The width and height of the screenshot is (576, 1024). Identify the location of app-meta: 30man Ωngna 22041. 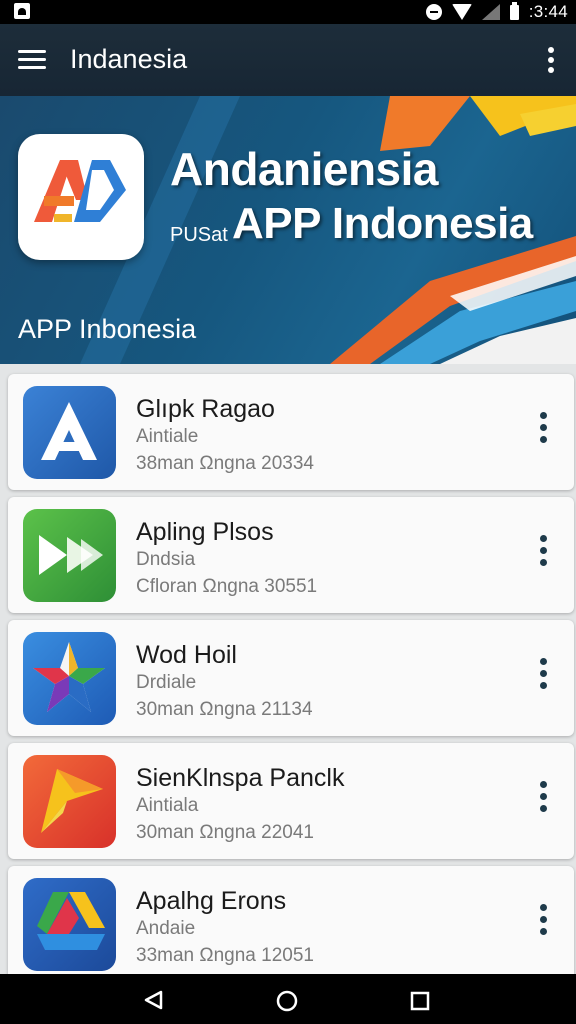
(225, 832).